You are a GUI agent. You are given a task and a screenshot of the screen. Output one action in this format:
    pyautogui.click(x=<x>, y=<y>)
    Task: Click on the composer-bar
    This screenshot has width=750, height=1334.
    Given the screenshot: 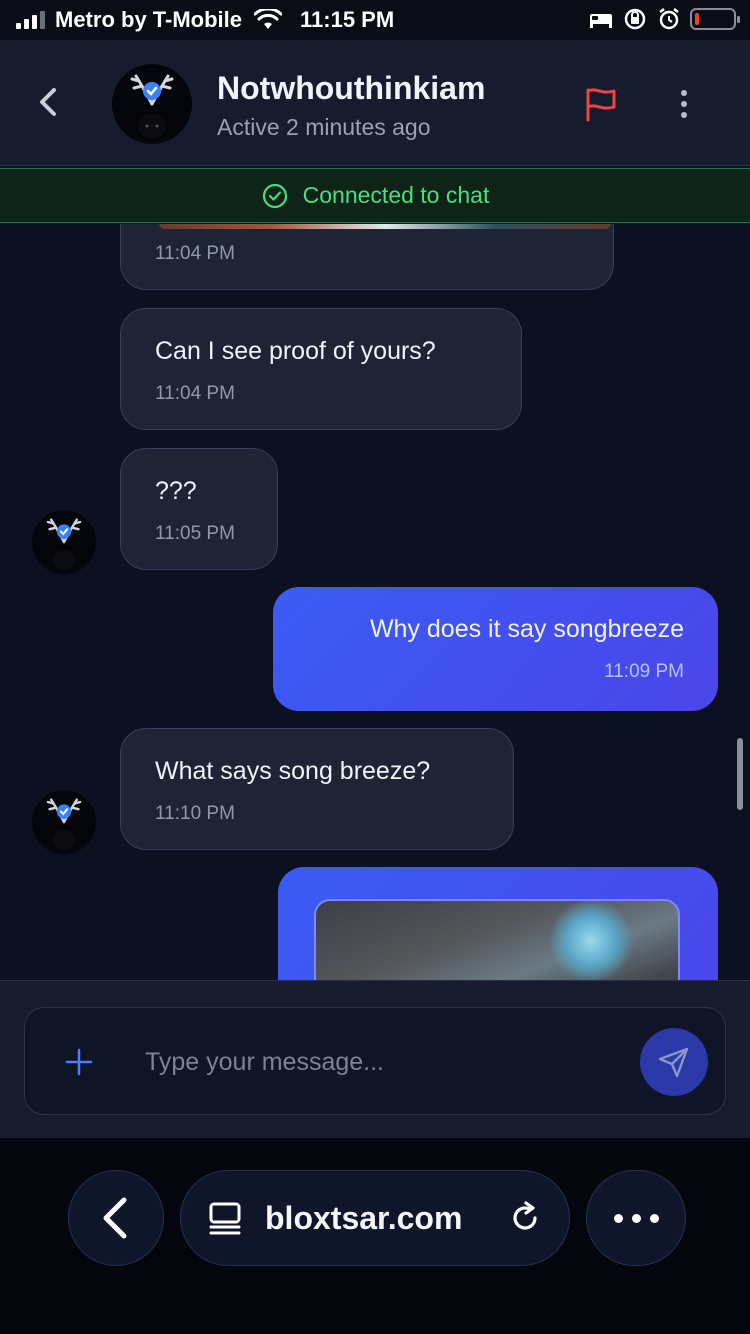 What is the action you would take?
    pyautogui.click(x=375, y=1059)
    